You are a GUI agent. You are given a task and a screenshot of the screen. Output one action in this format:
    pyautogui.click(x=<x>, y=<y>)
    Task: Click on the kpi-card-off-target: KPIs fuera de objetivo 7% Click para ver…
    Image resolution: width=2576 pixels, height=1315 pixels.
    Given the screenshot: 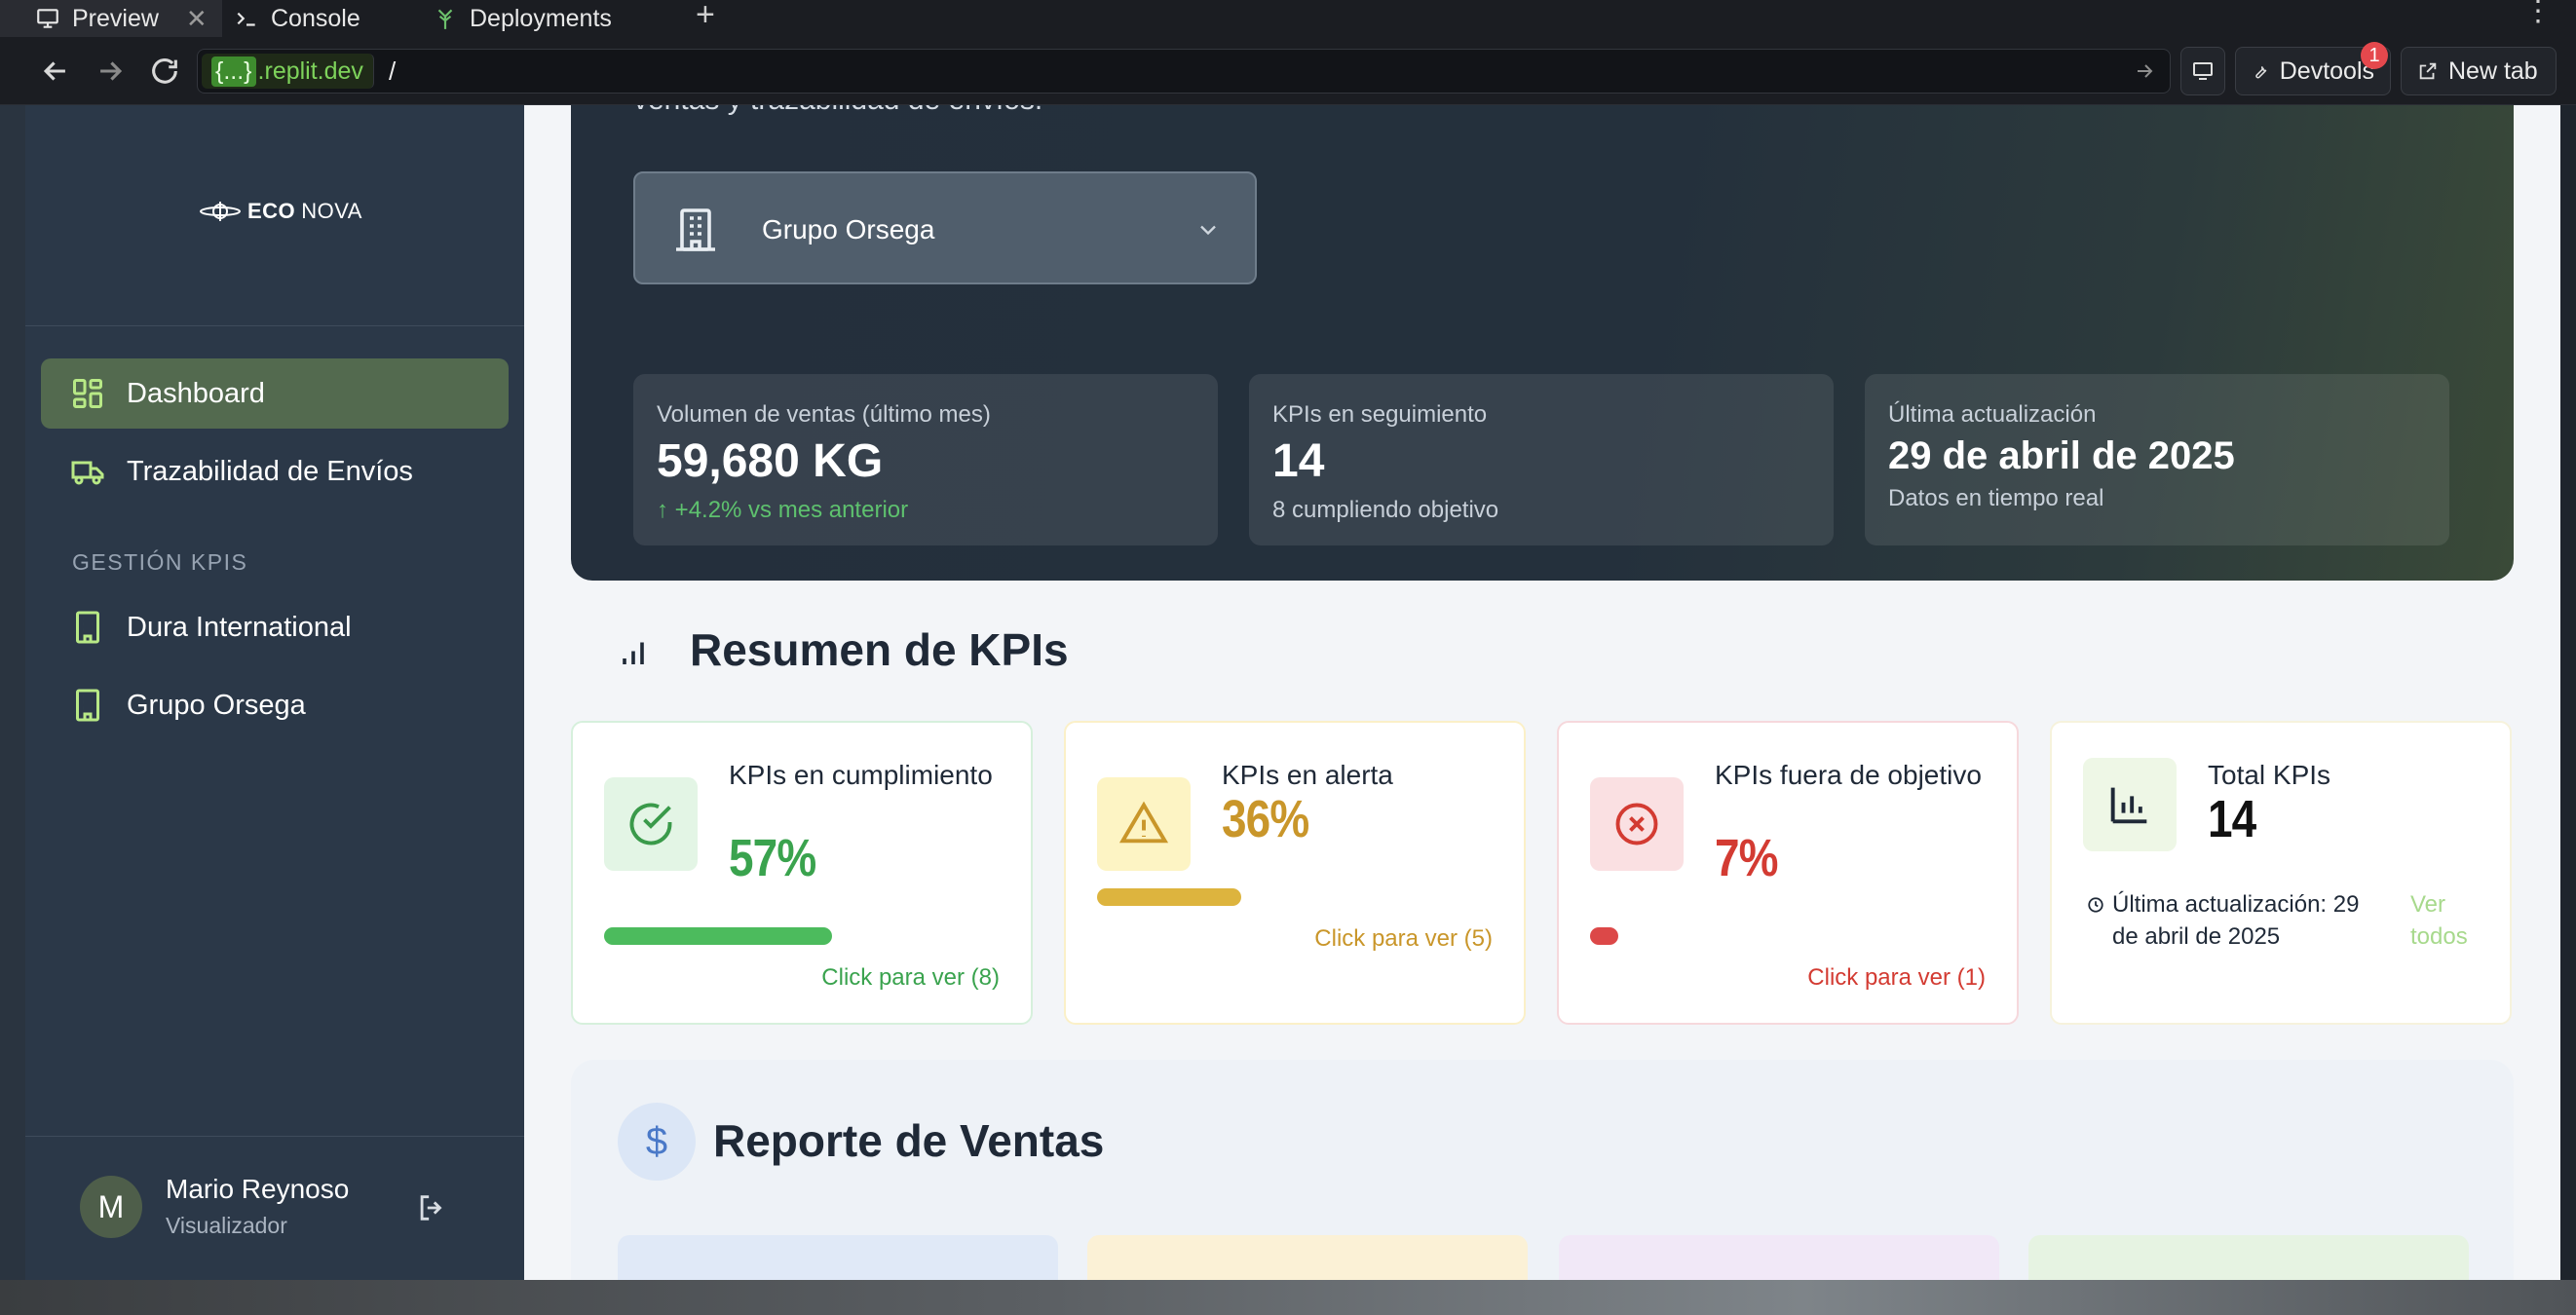 What is the action you would take?
    pyautogui.click(x=1788, y=873)
    